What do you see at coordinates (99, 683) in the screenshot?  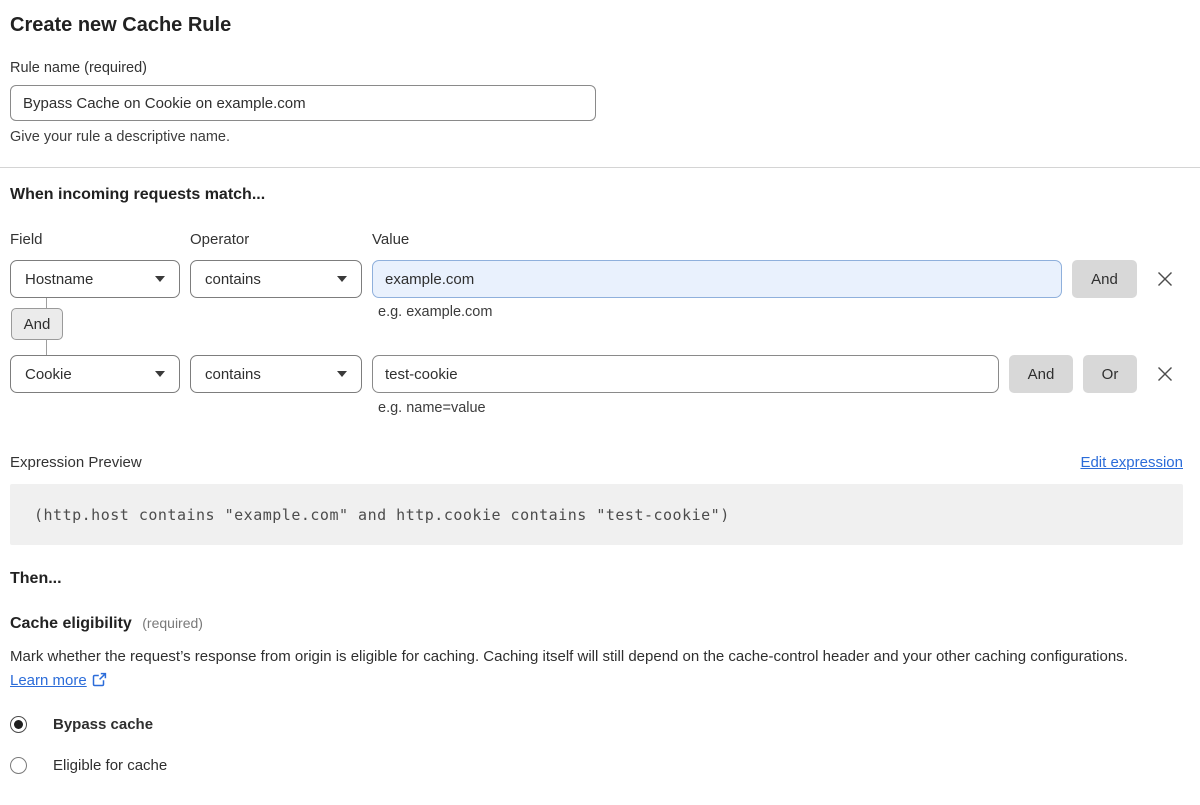 I see `external-link-icon` at bounding box center [99, 683].